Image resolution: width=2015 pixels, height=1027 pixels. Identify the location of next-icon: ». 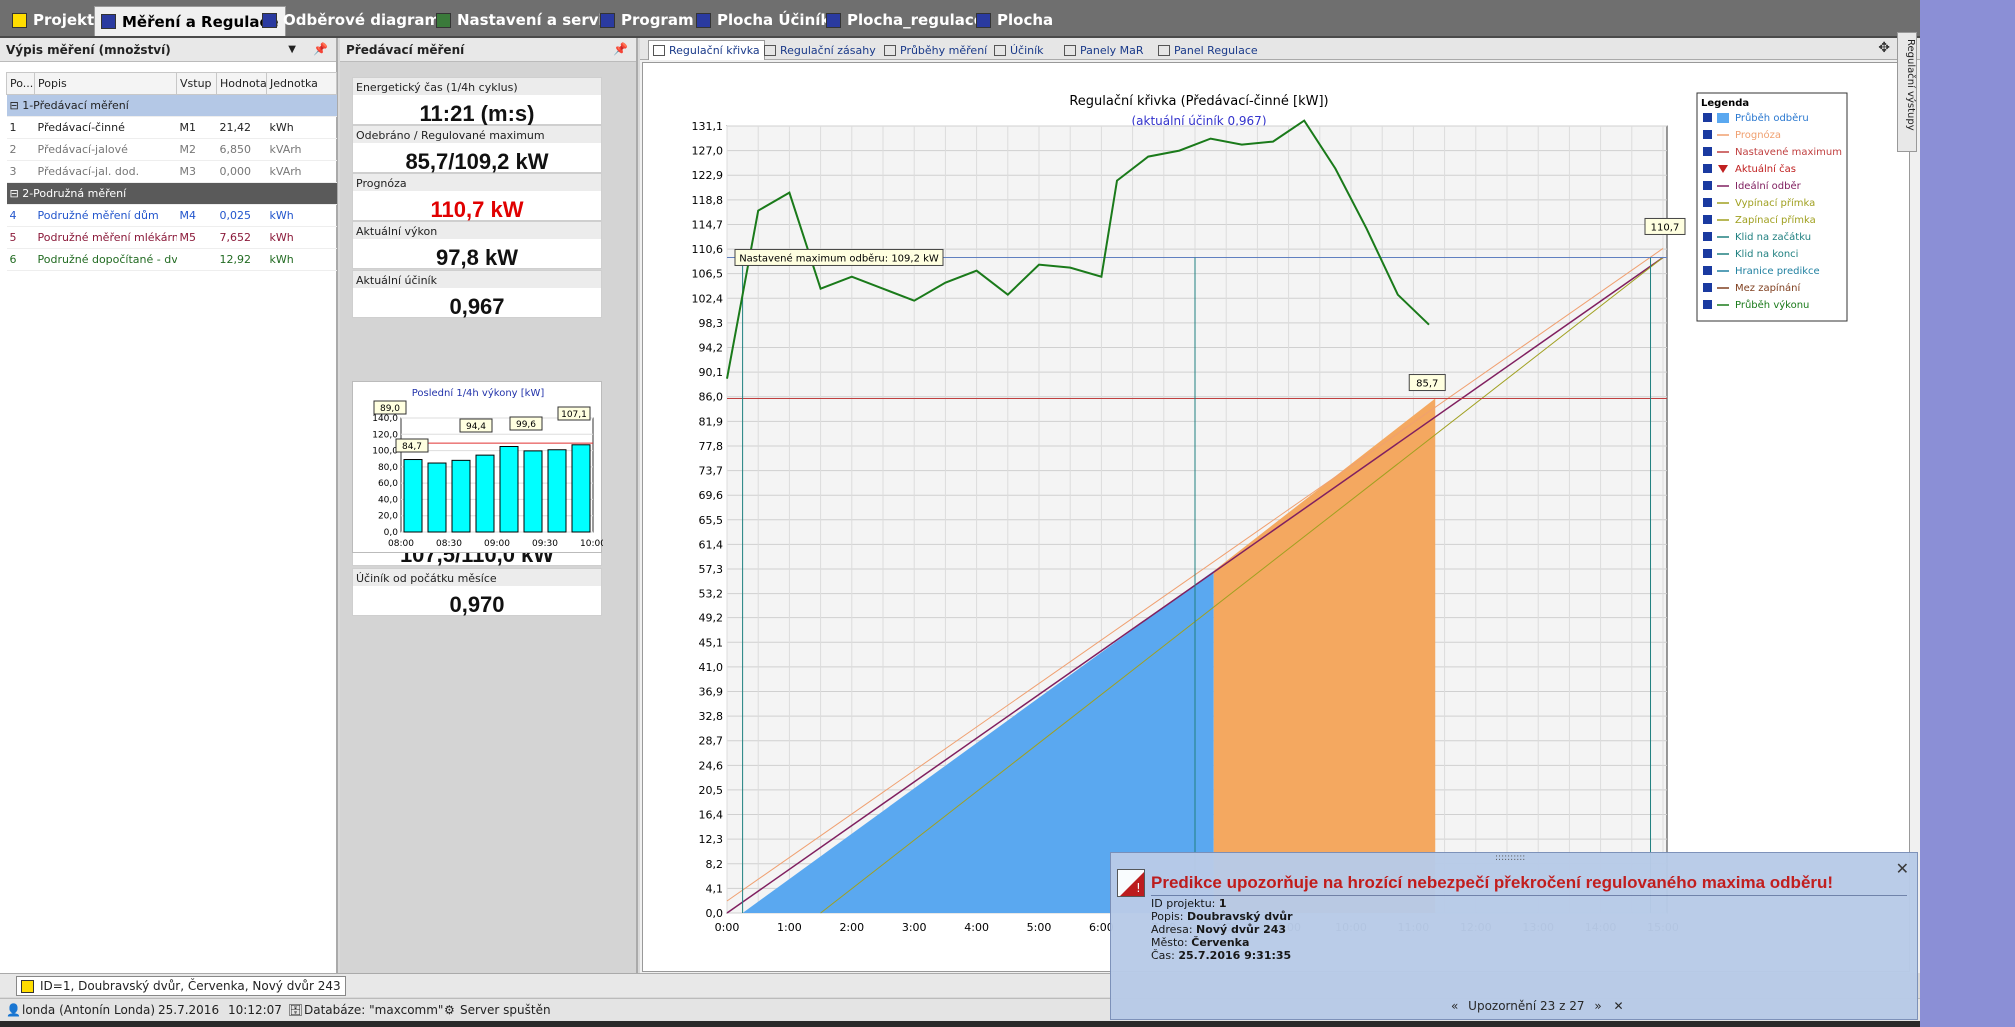
(1597, 1006).